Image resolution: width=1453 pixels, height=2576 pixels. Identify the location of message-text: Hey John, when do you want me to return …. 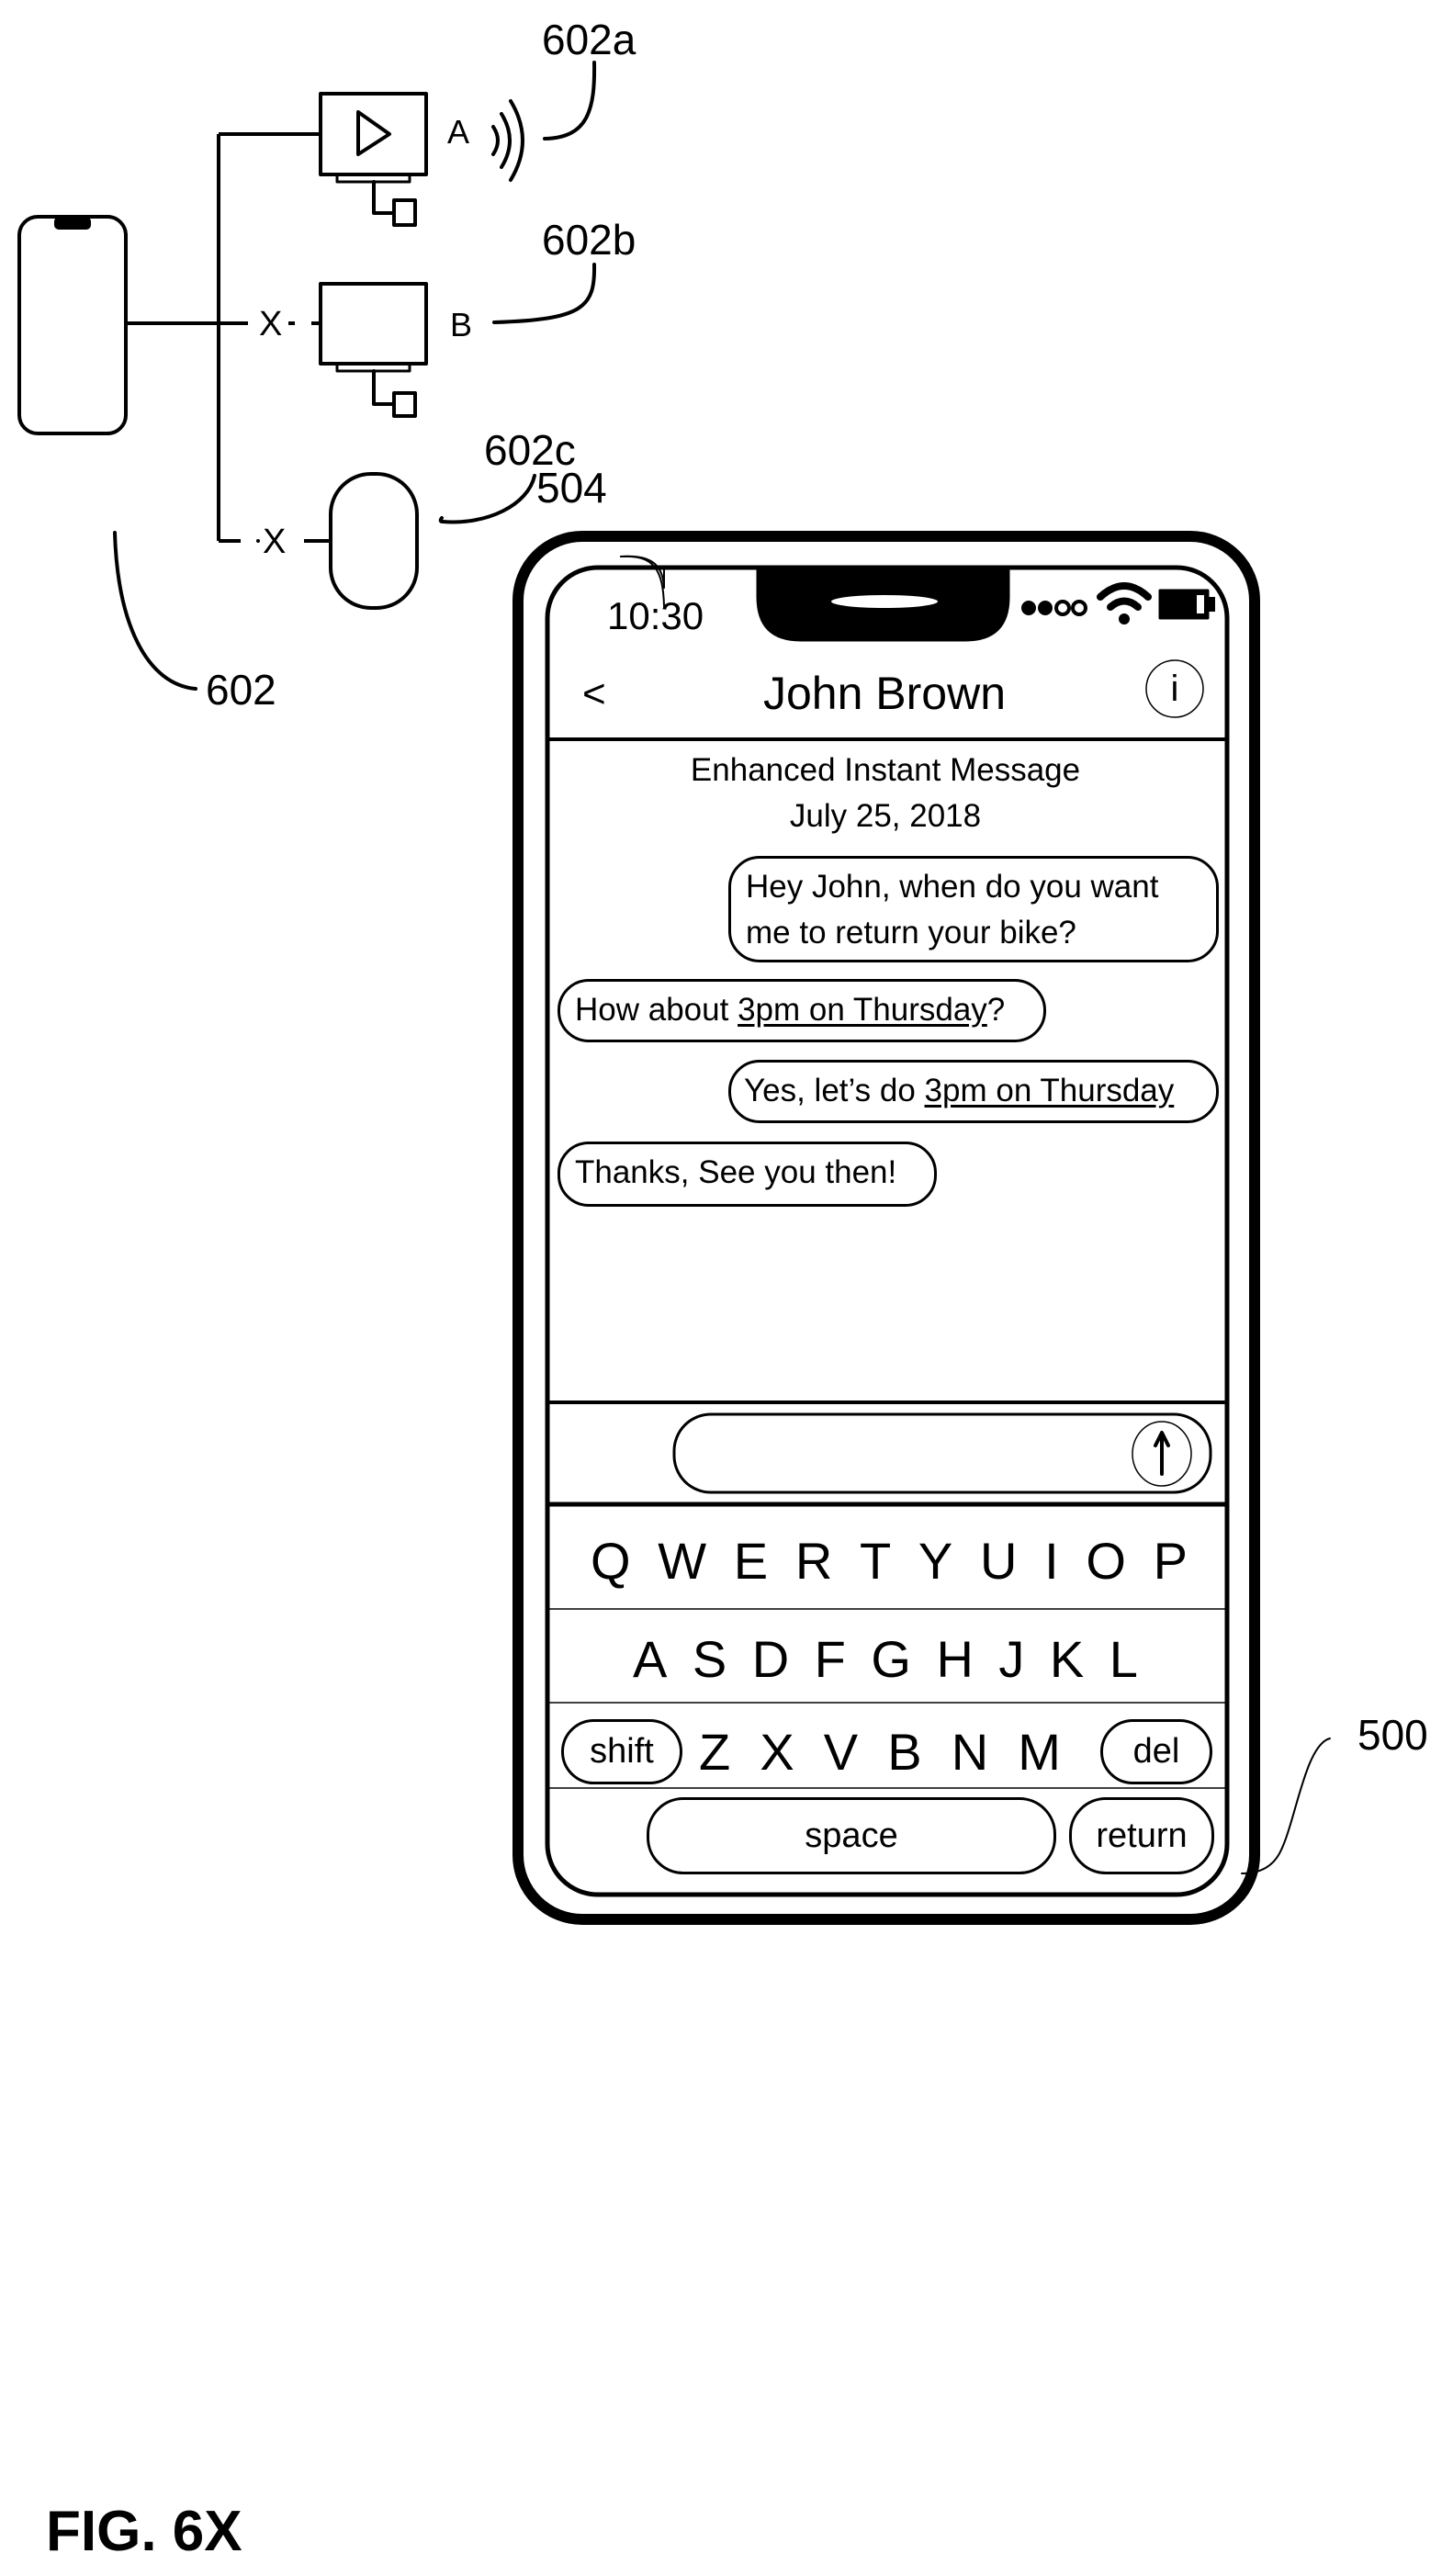
(952, 910).